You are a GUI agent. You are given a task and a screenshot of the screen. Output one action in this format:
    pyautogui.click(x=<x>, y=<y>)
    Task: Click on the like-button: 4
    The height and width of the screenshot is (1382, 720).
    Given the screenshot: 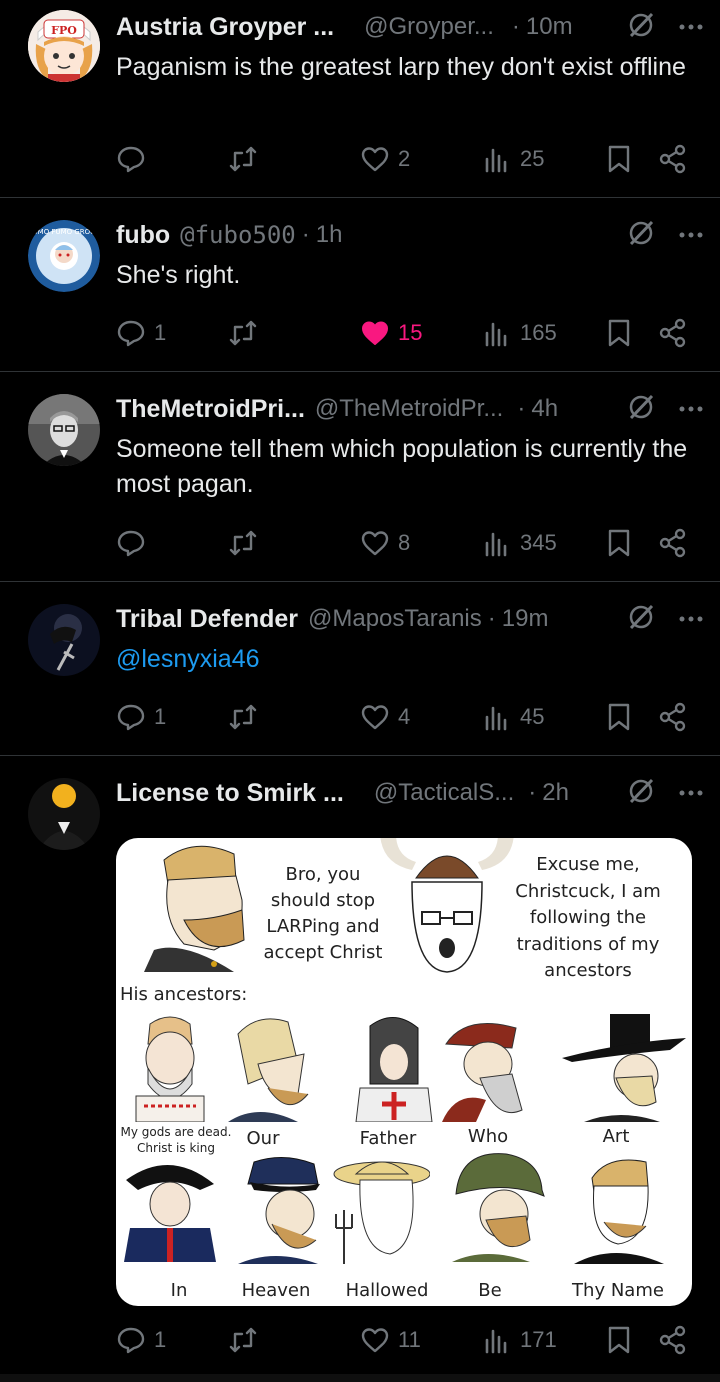 What is the action you would take?
    pyautogui.click(x=385, y=717)
    